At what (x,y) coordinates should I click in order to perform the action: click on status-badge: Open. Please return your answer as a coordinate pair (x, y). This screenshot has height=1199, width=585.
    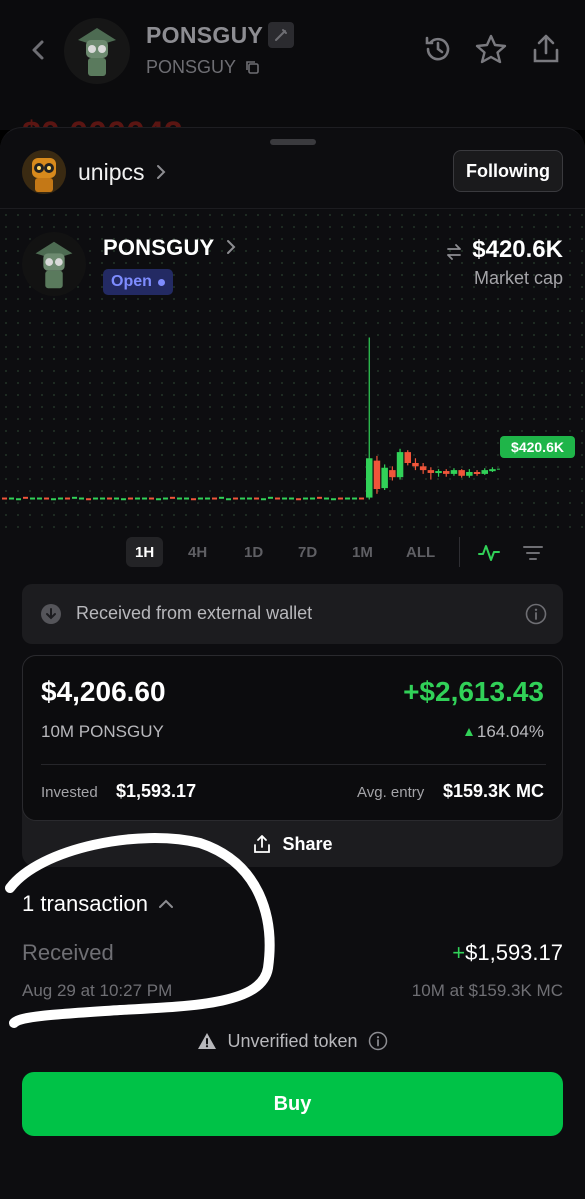
    Looking at the image, I should click on (138, 282).